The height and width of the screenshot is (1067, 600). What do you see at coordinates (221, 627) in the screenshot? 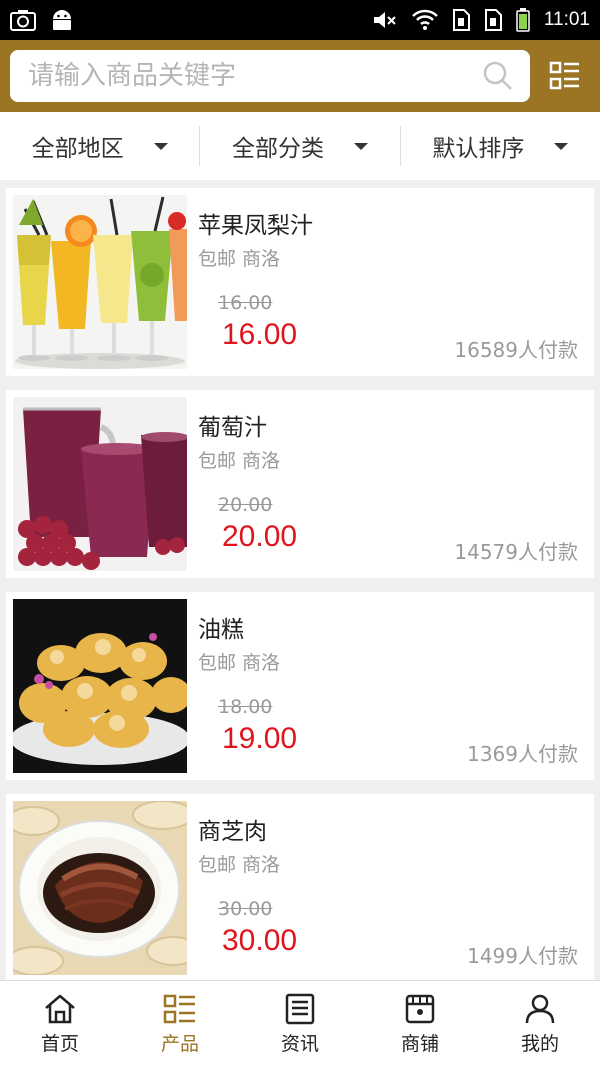
I see `product-title: 油糕` at bounding box center [221, 627].